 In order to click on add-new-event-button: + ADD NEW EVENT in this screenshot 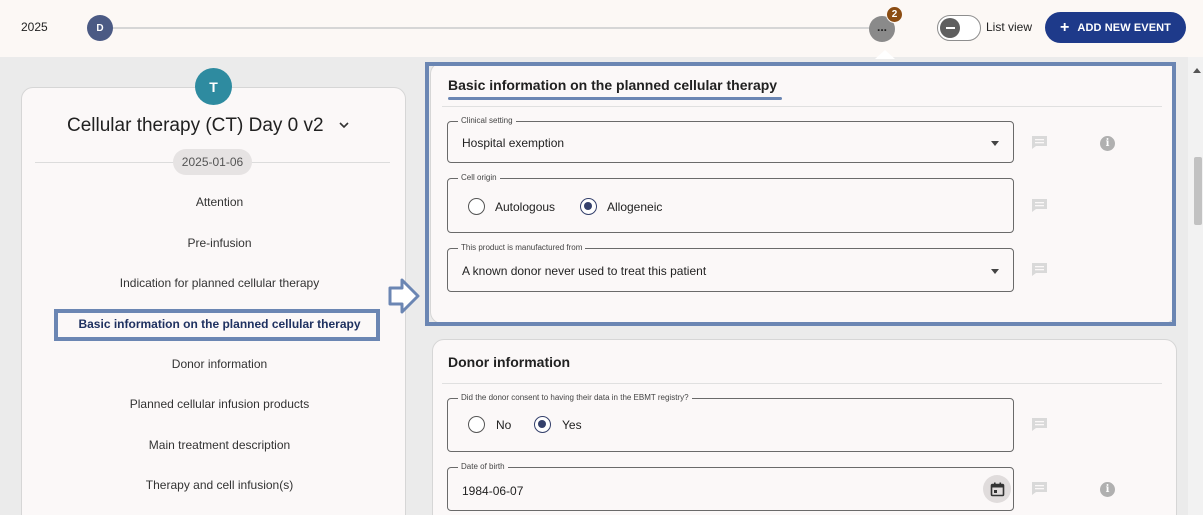, I will do `click(1115, 27)`.